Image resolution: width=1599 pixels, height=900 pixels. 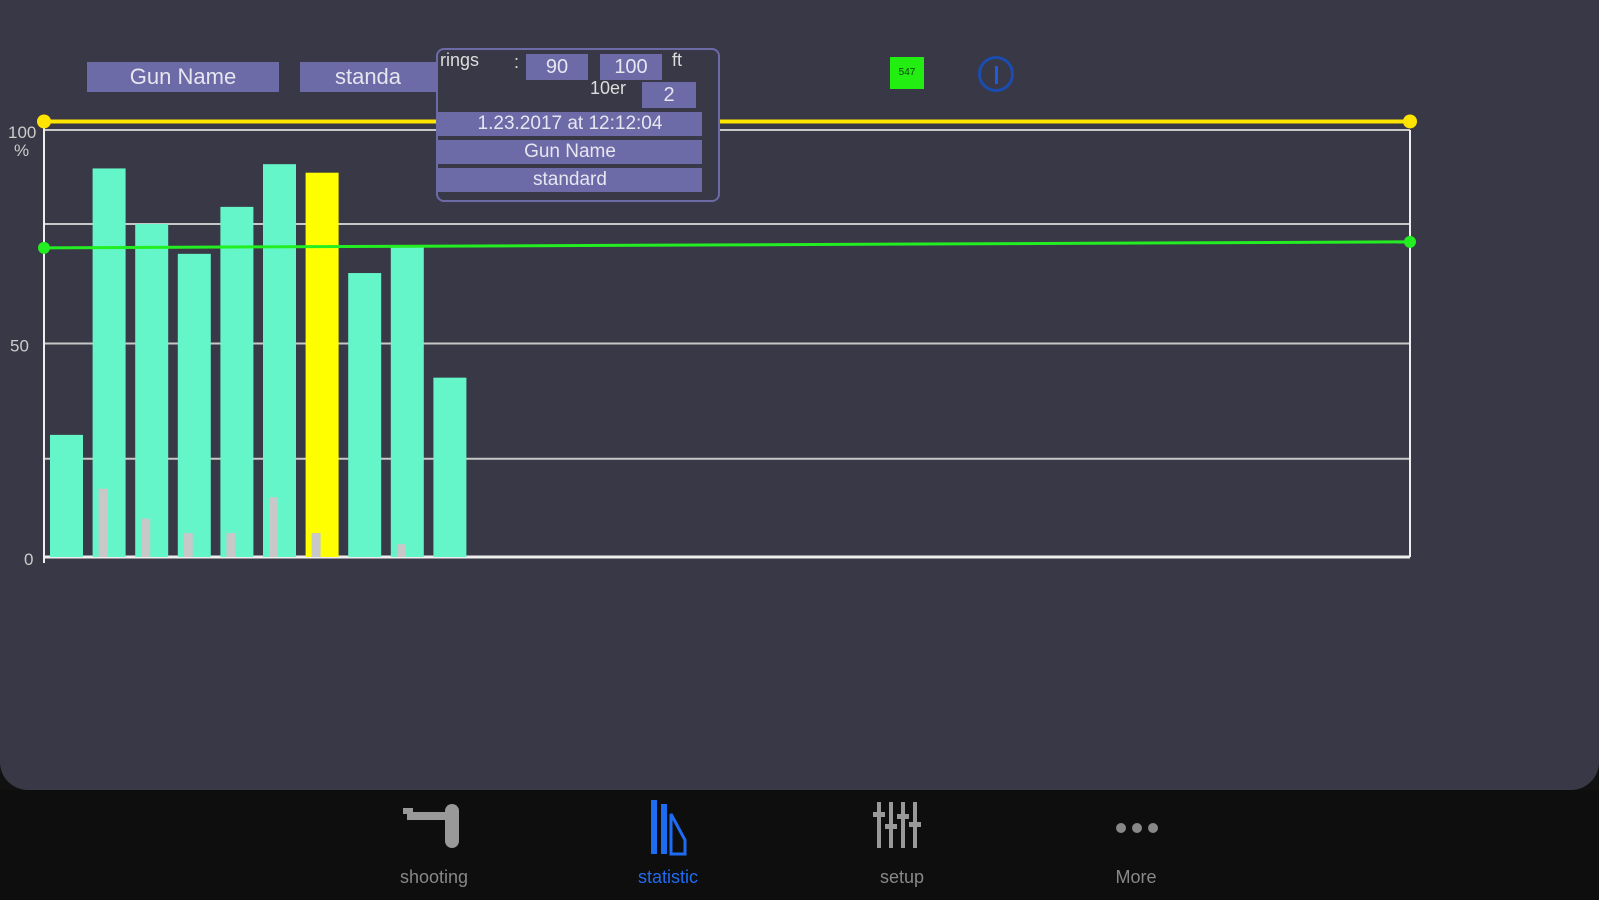 I want to click on y-tick-label: 0, so click(x=28, y=559).